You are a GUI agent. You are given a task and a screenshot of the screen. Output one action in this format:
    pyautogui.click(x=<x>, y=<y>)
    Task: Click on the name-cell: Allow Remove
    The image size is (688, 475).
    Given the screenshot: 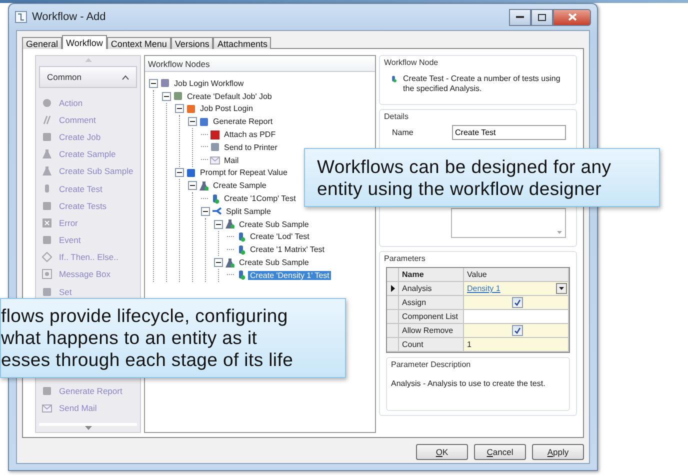 What is the action you would take?
    pyautogui.click(x=431, y=331)
    